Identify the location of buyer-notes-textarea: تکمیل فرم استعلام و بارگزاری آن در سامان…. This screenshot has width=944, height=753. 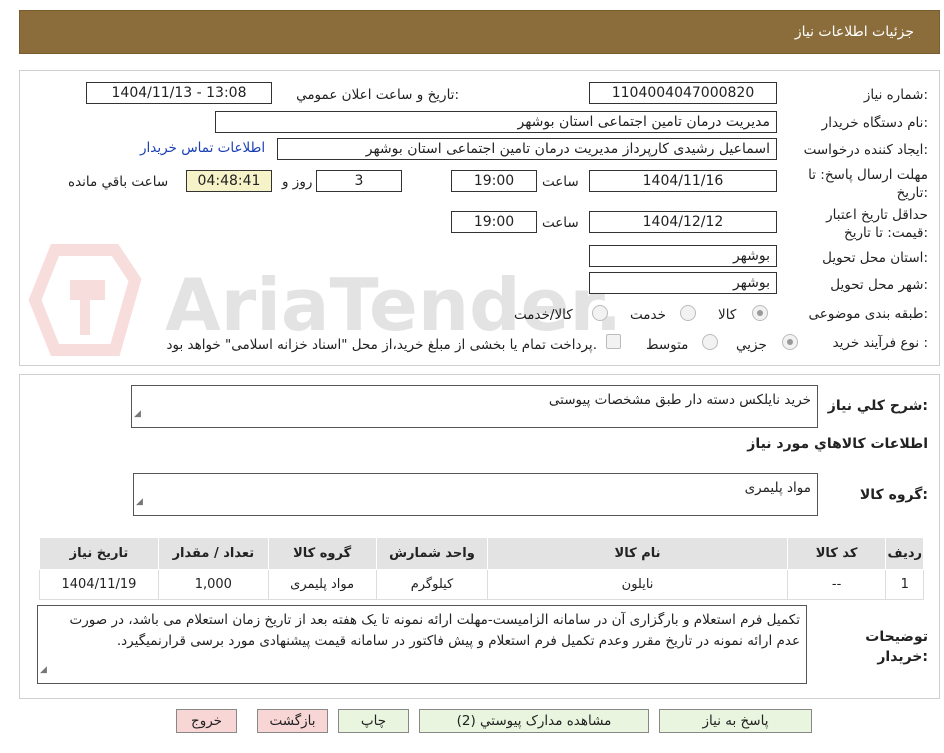
(422, 644).